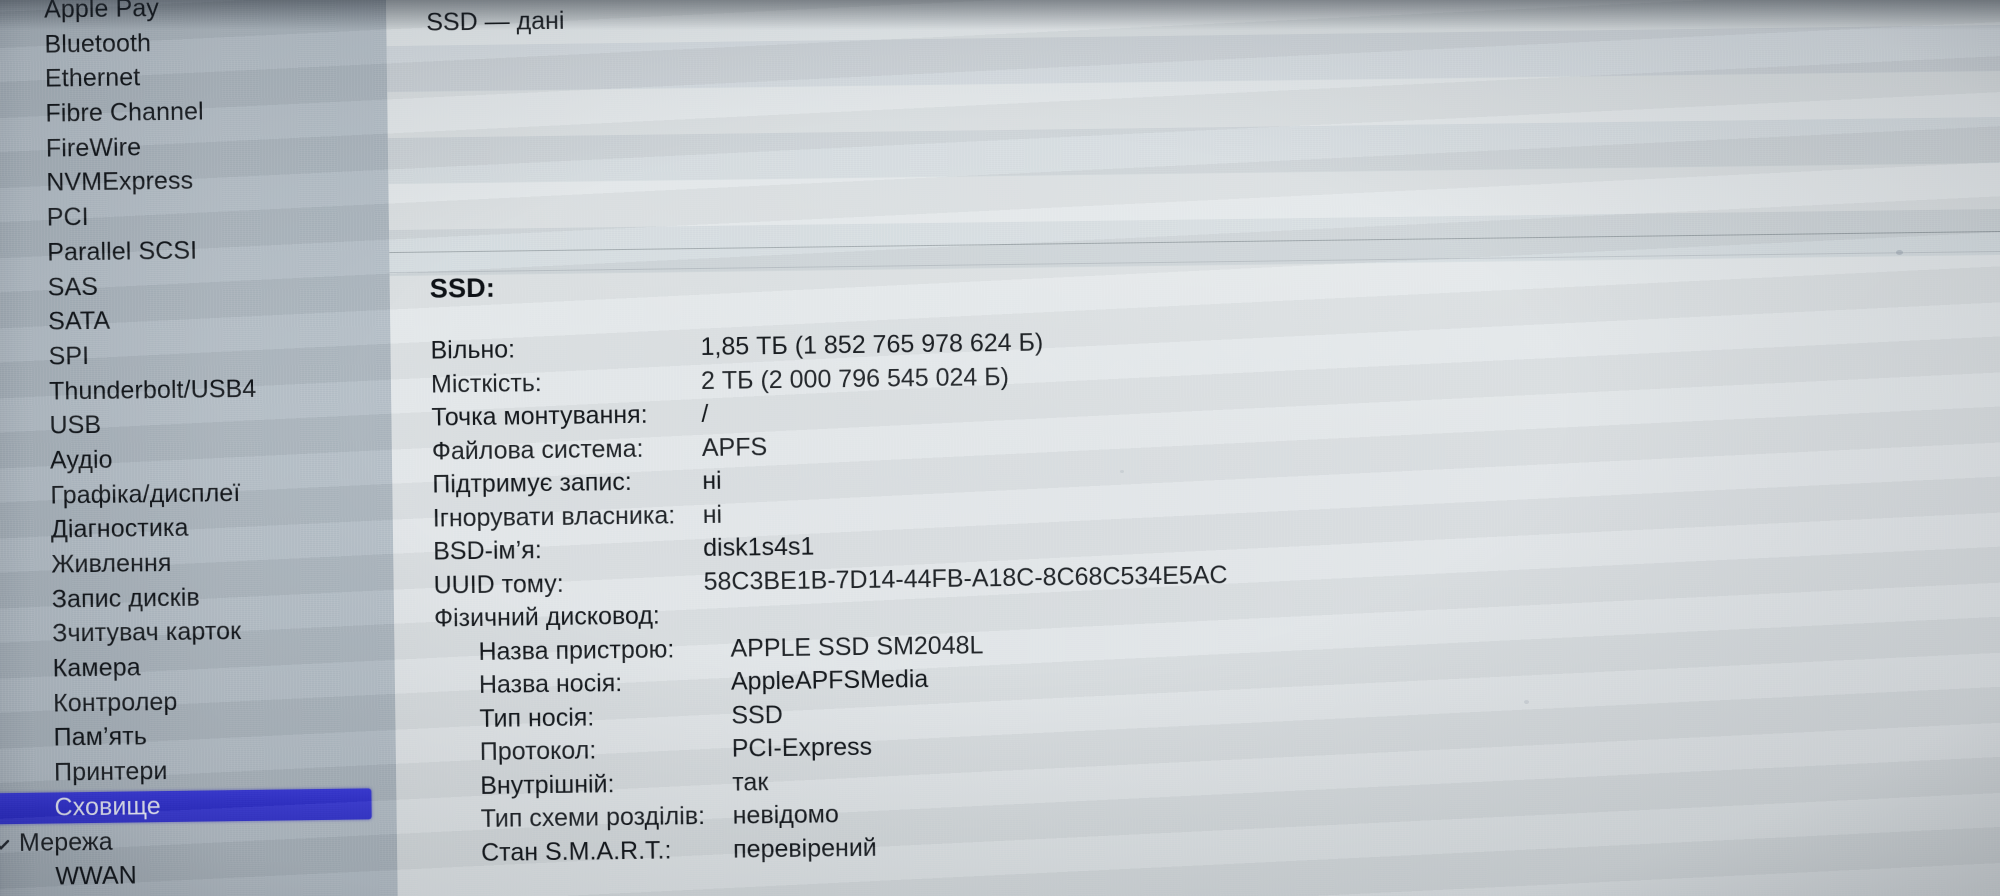 The height and width of the screenshot is (896, 2000). Describe the element at coordinates (65, 842) in the screenshot. I see `sidebar-item-label: Мережа` at that location.